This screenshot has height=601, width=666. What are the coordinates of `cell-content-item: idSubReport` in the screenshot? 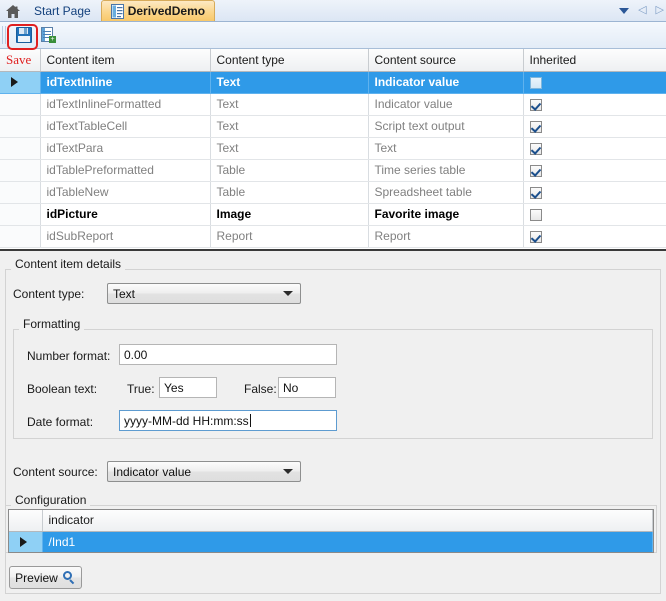 It's located at (125, 236).